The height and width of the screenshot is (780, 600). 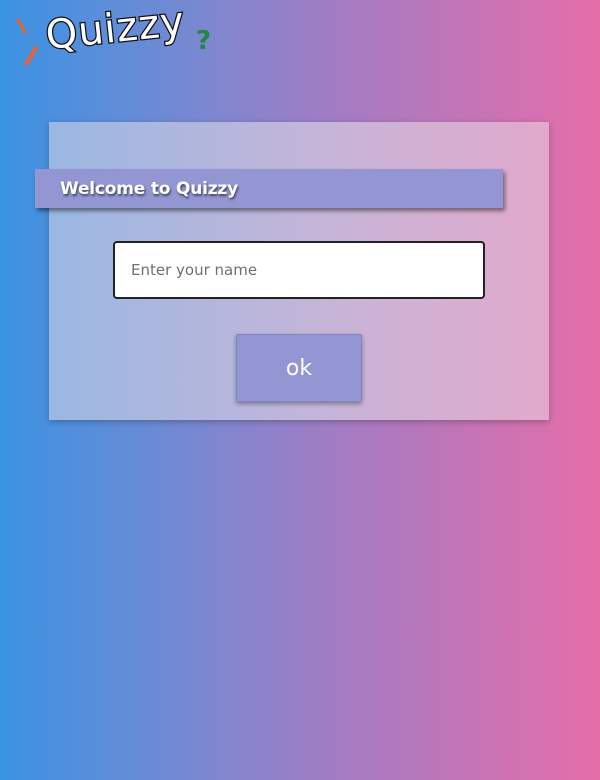 What do you see at coordinates (299, 270) in the screenshot?
I see `name-input` at bounding box center [299, 270].